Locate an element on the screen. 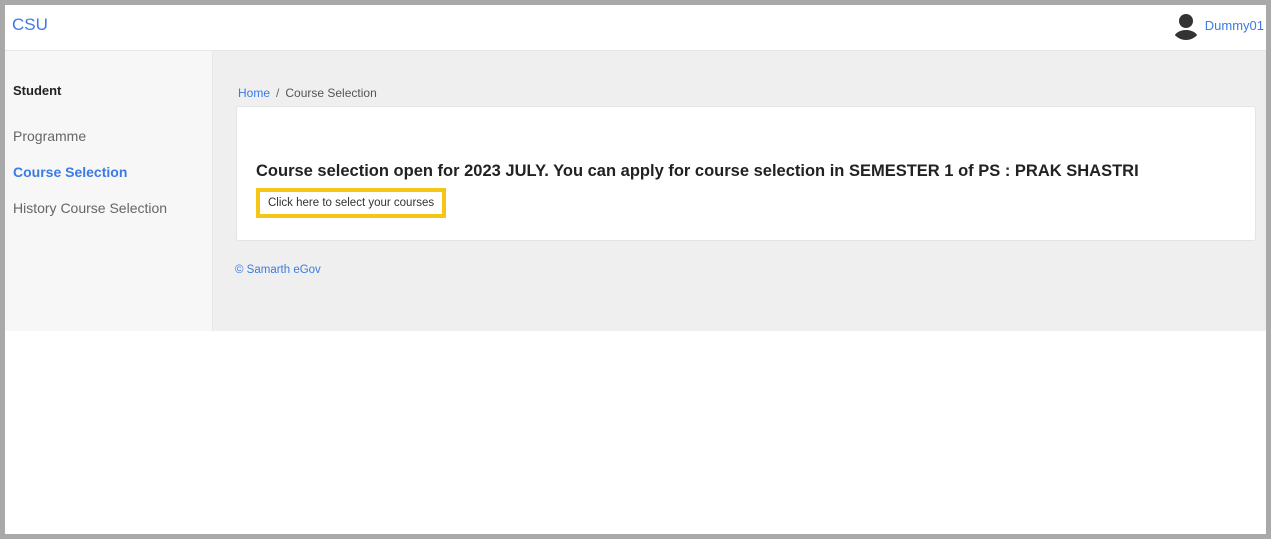 The image size is (1271, 539). breadcrumb-home-link: Home is located at coordinates (254, 93).